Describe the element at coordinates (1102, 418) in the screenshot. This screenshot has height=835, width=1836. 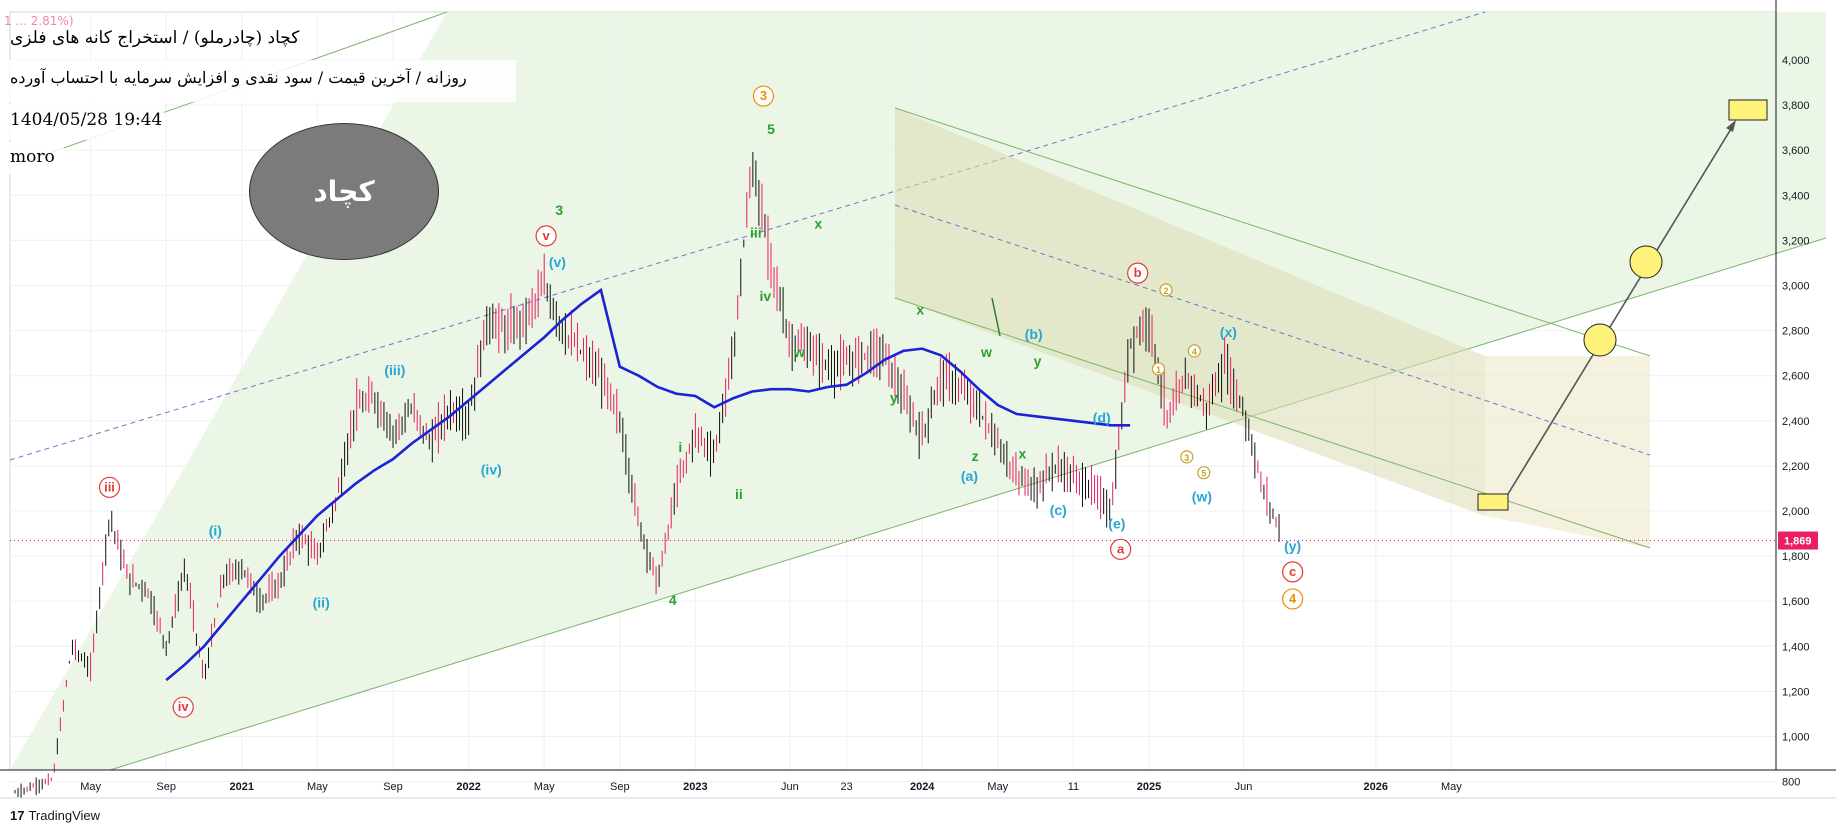
I see `wave-label-text: (d)` at that location.